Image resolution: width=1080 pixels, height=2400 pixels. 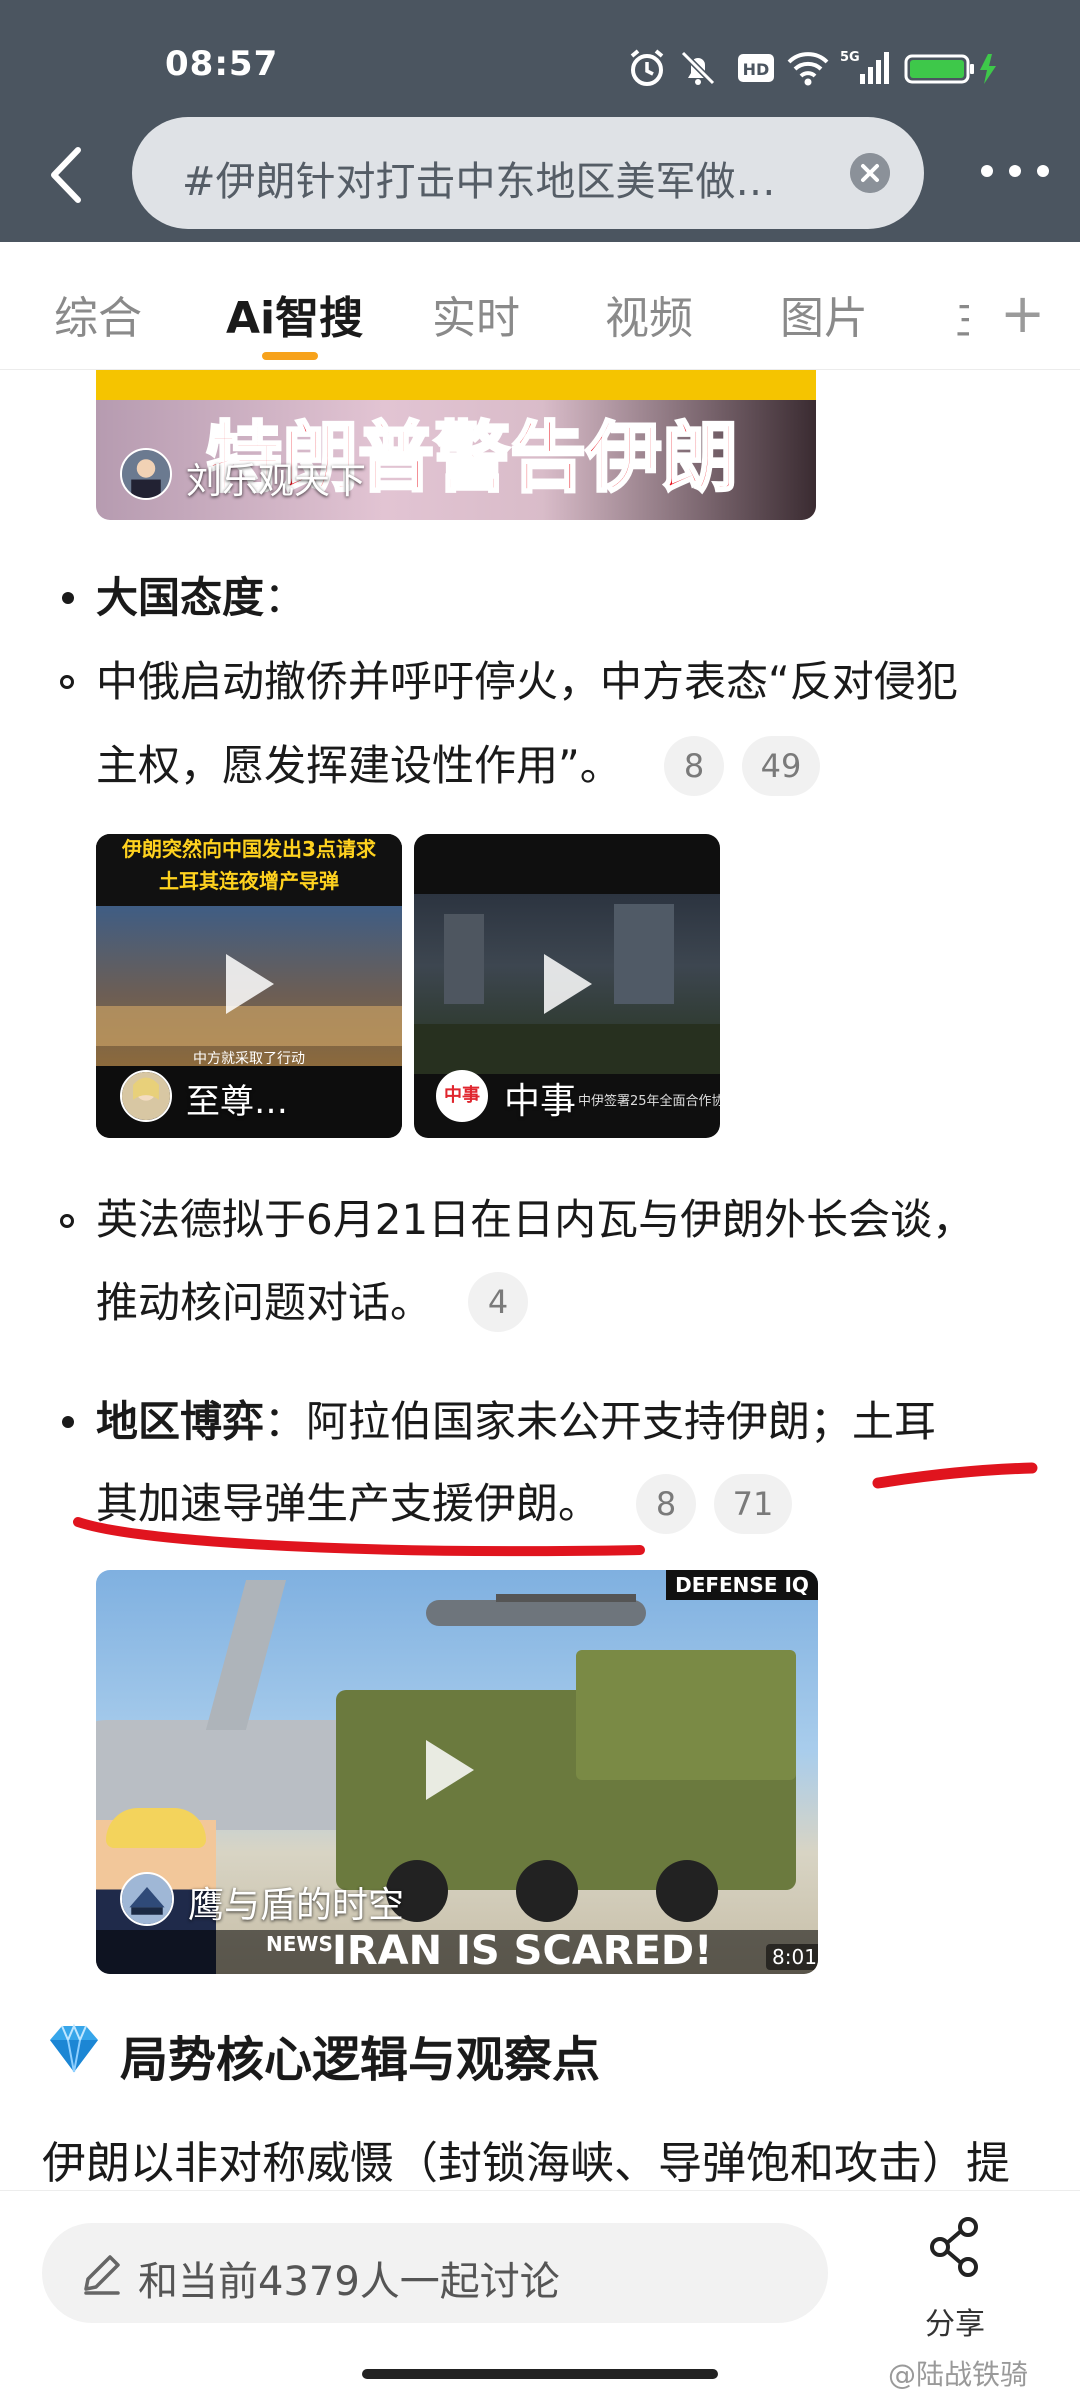 What do you see at coordinates (522, 1951) in the screenshot?
I see `video-banner-text: IRAN IS SCARED!` at bounding box center [522, 1951].